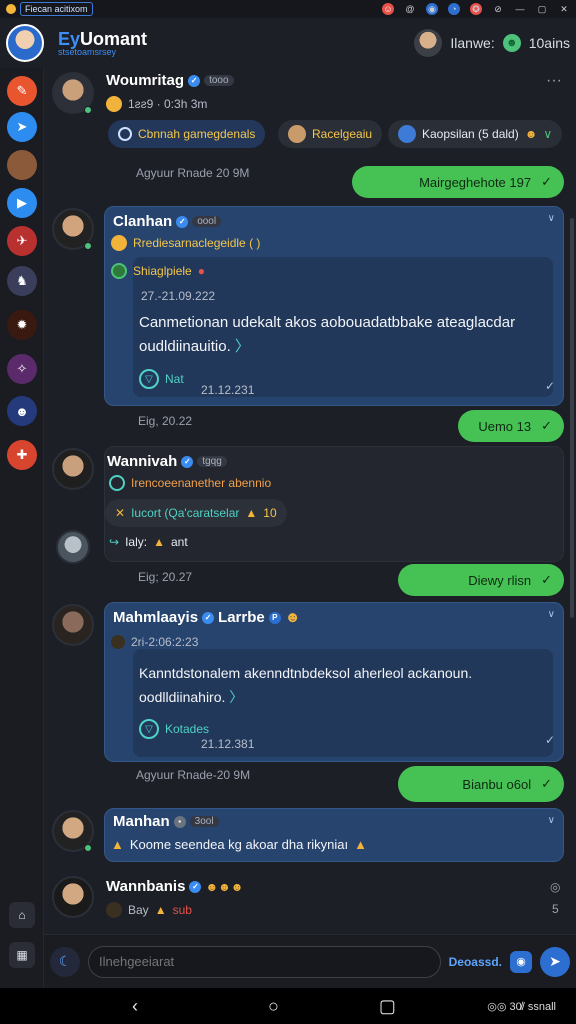  Describe the element at coordinates (475, 962) in the screenshot. I see `send-label: Deoassd.` at that location.